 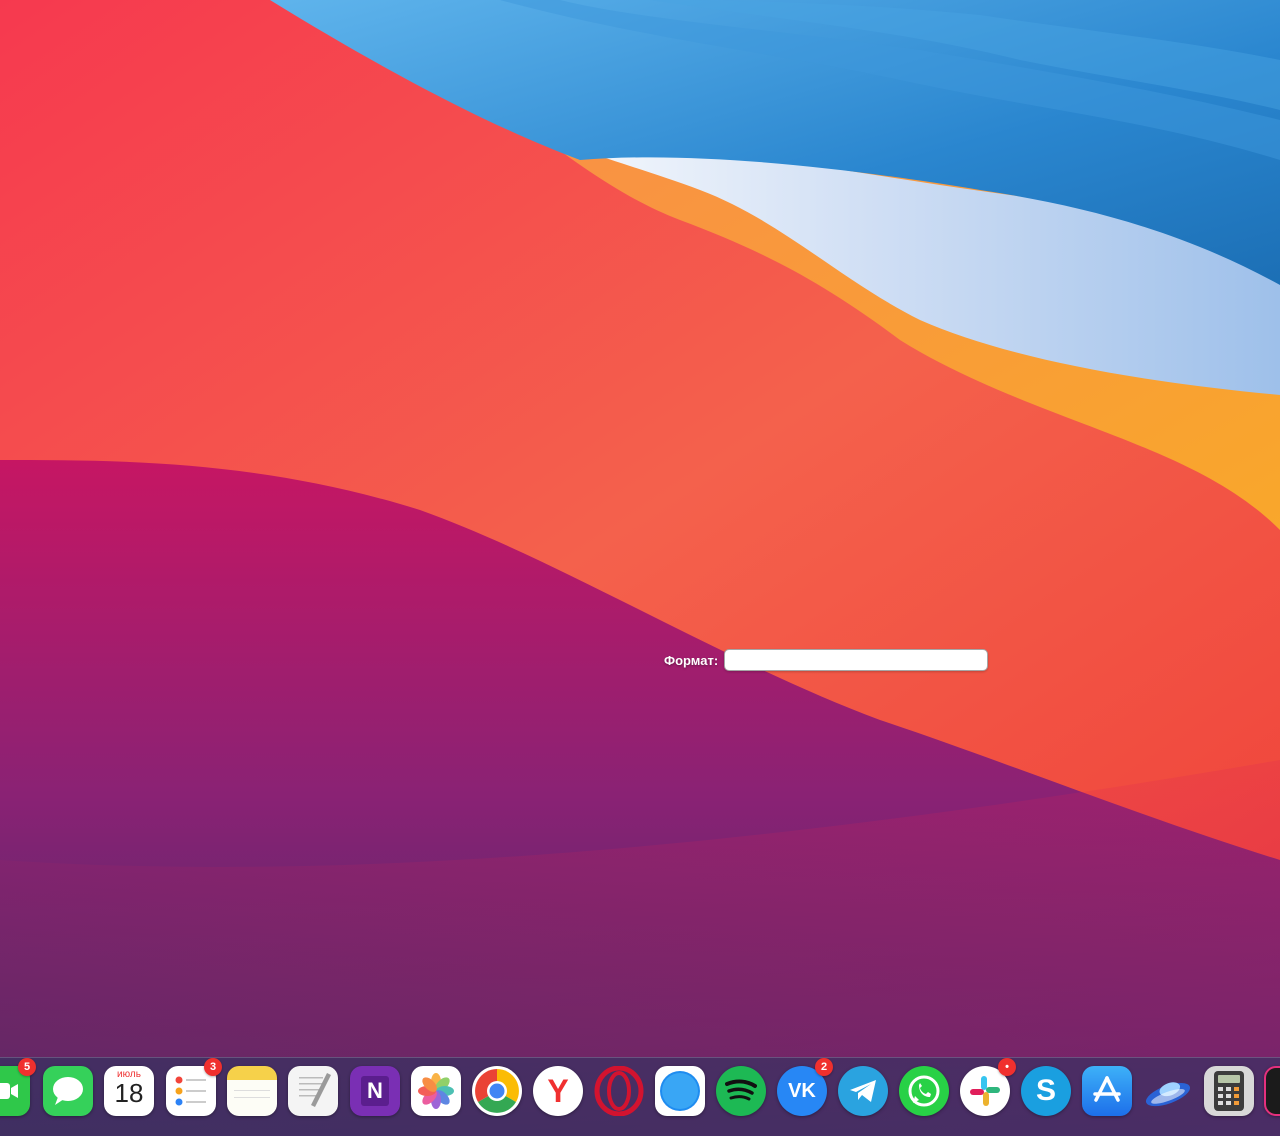 I want to click on slack-badge: •, so click(x=1007, y=1067).